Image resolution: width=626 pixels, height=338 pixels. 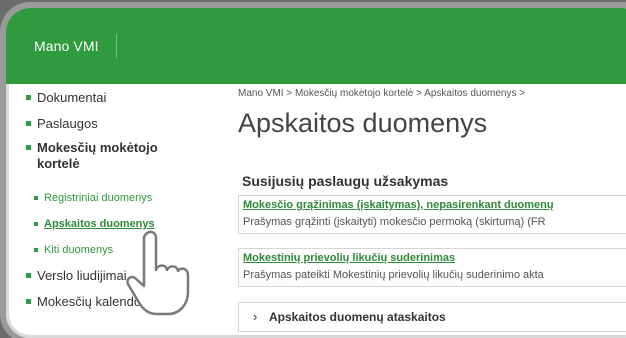 I want to click on sidebar-item-label: Mokesčių mokėtojo kortelė, so click(x=97, y=156).